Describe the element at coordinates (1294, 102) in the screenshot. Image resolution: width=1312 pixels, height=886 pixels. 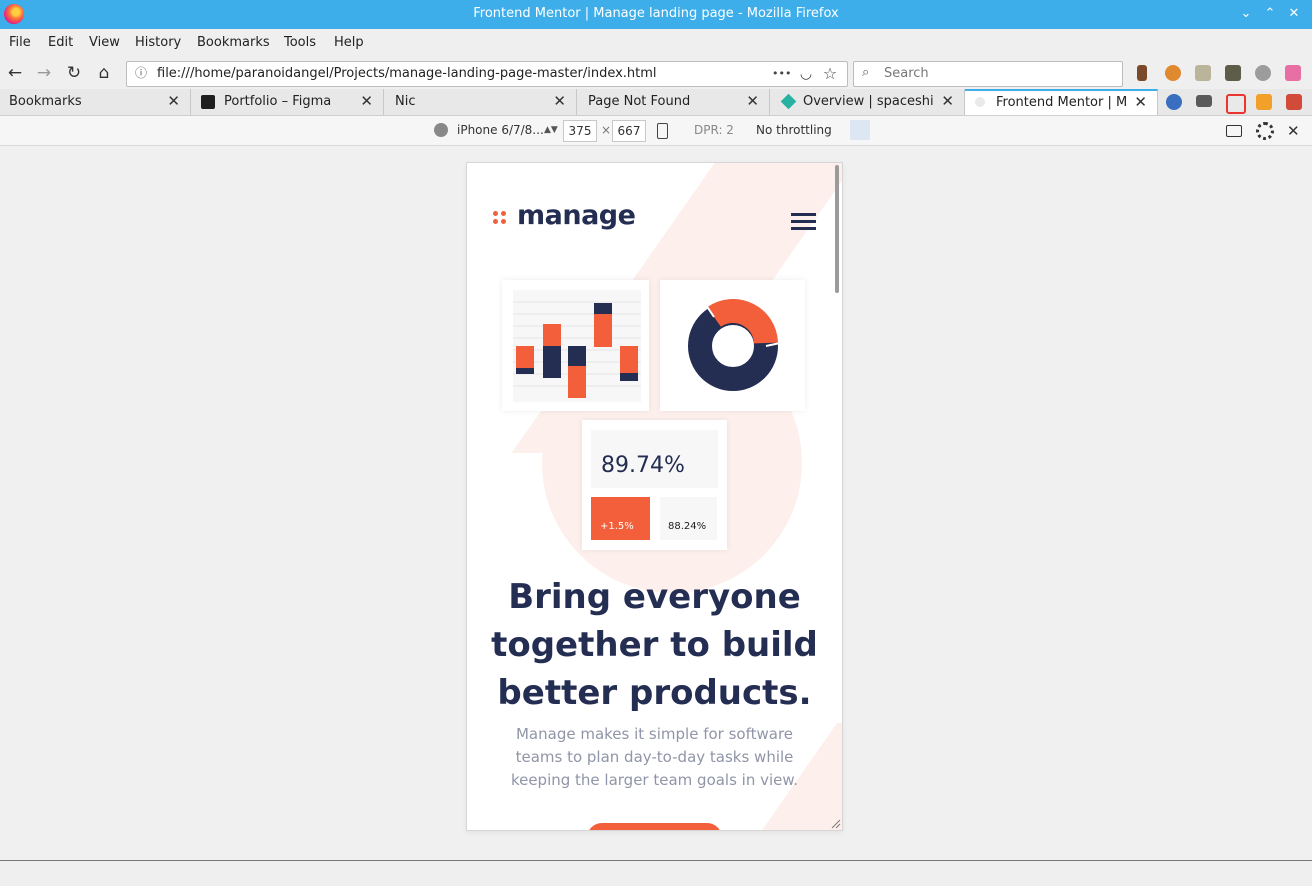
I see `tab-overflow-icon` at that location.